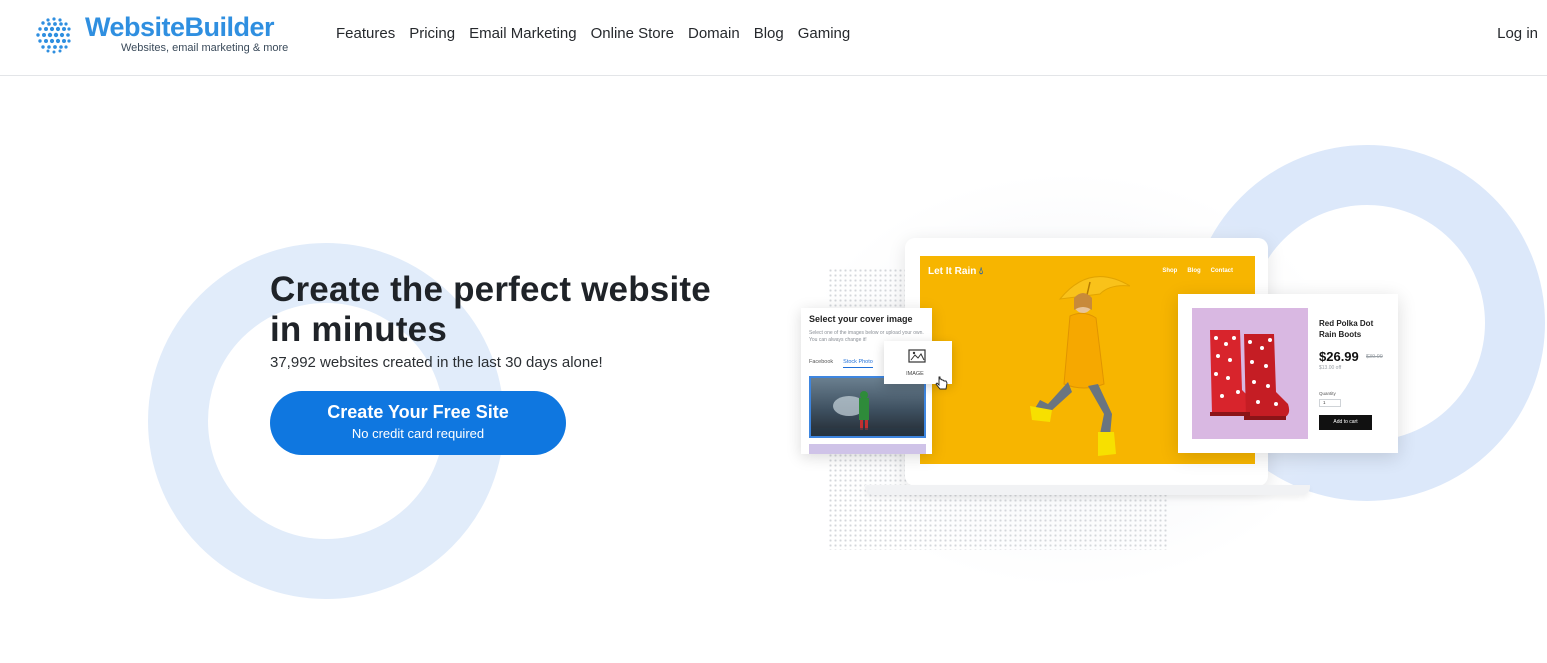 The image size is (1547, 663). I want to click on preview-site-nav: Shop Blog Contact, so click(1197, 271).